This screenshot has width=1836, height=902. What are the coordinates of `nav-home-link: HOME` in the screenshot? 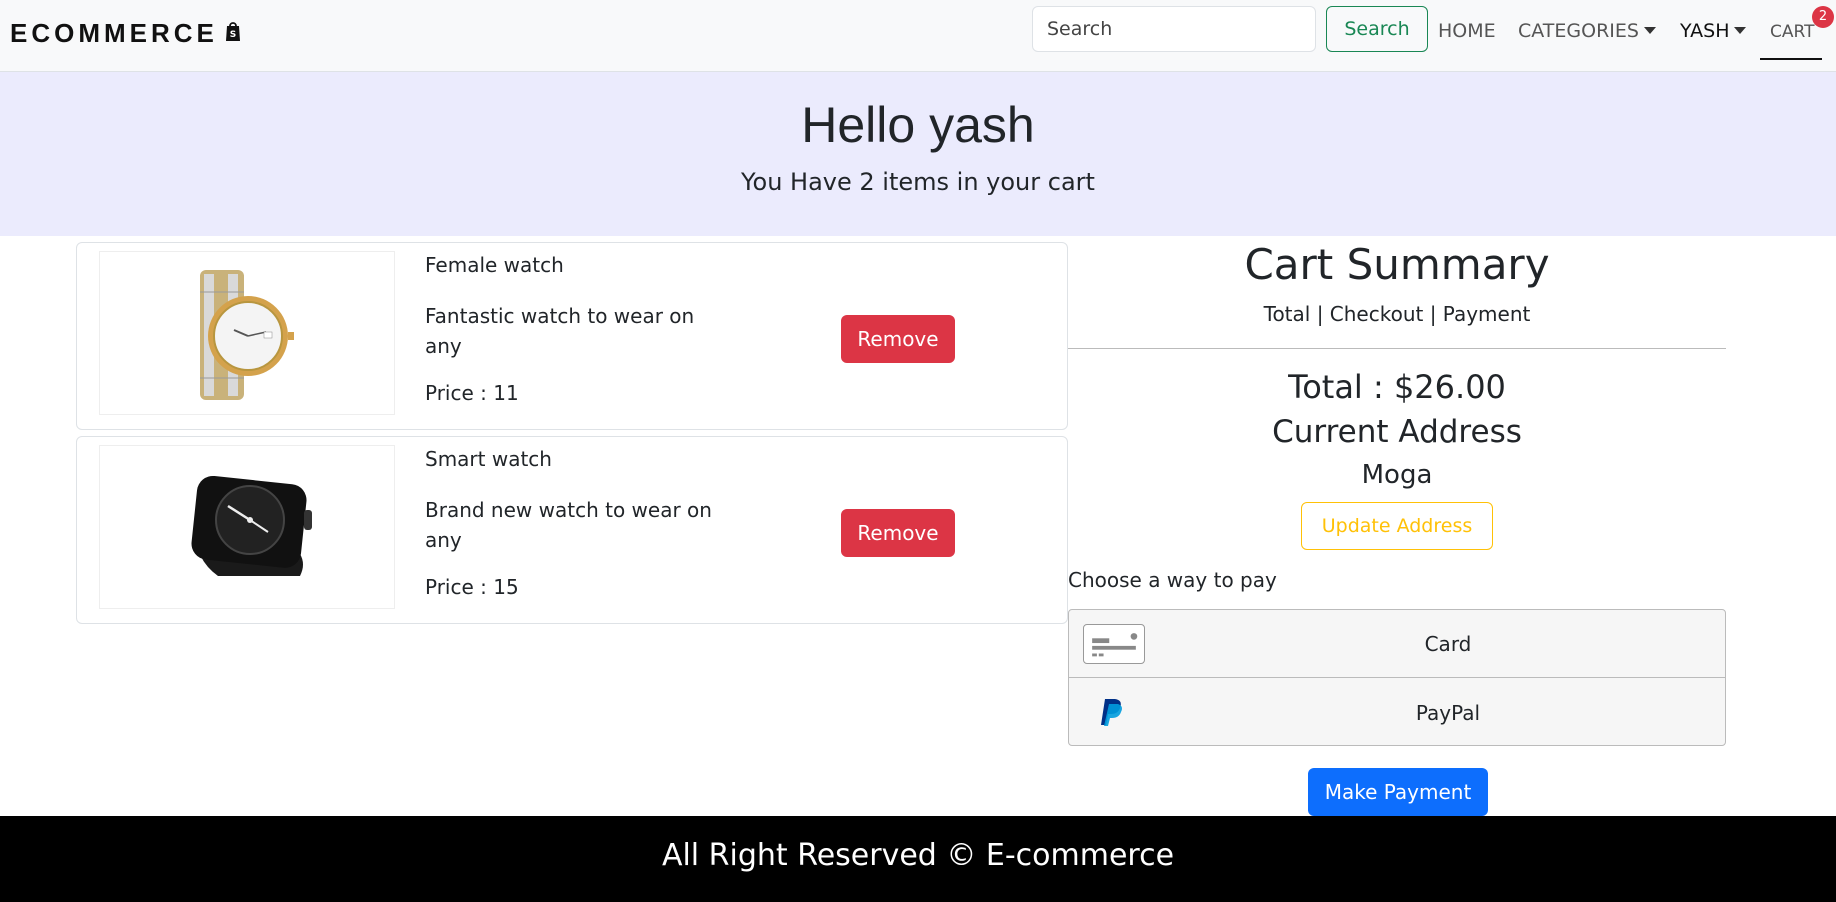 It's located at (1467, 31).